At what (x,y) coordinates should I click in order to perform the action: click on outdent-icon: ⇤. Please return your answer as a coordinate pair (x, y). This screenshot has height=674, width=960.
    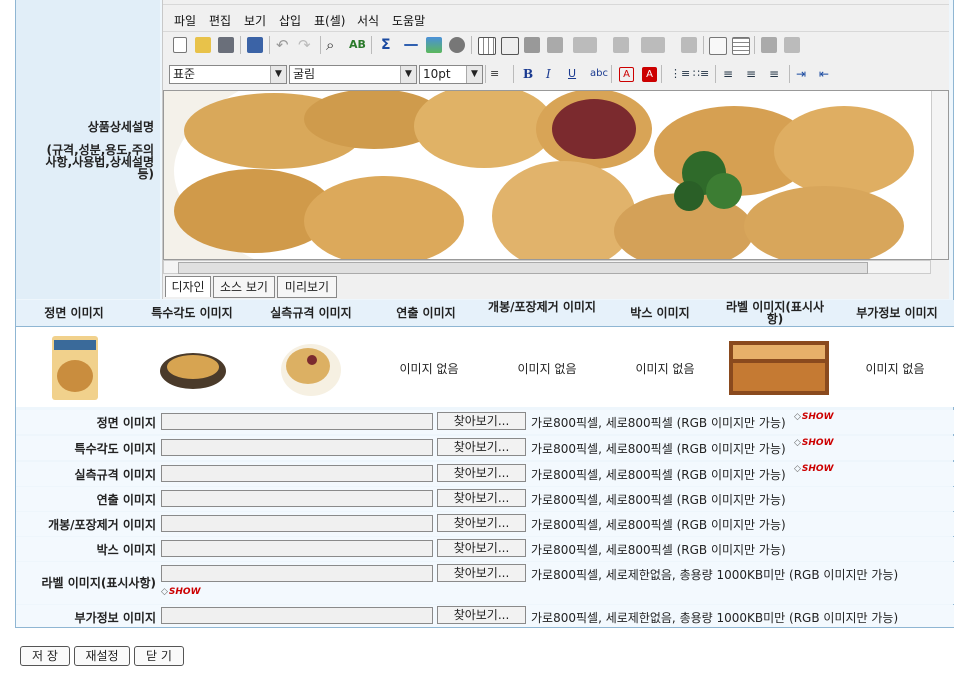
    Looking at the image, I should click on (827, 75).